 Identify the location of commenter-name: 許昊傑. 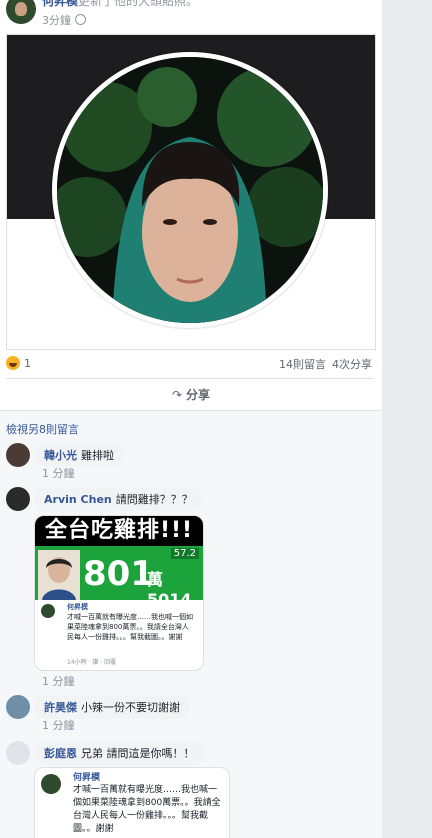
(60, 707).